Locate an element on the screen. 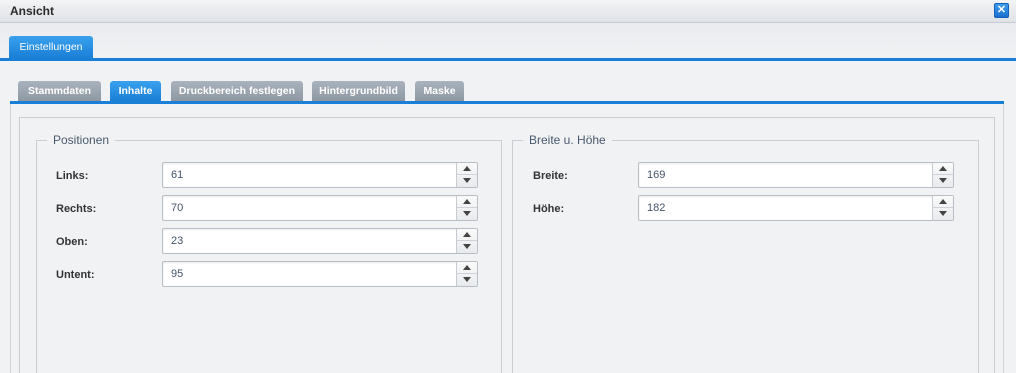 The width and height of the screenshot is (1016, 373). close-icon: ✕ is located at coordinates (1001, 10).